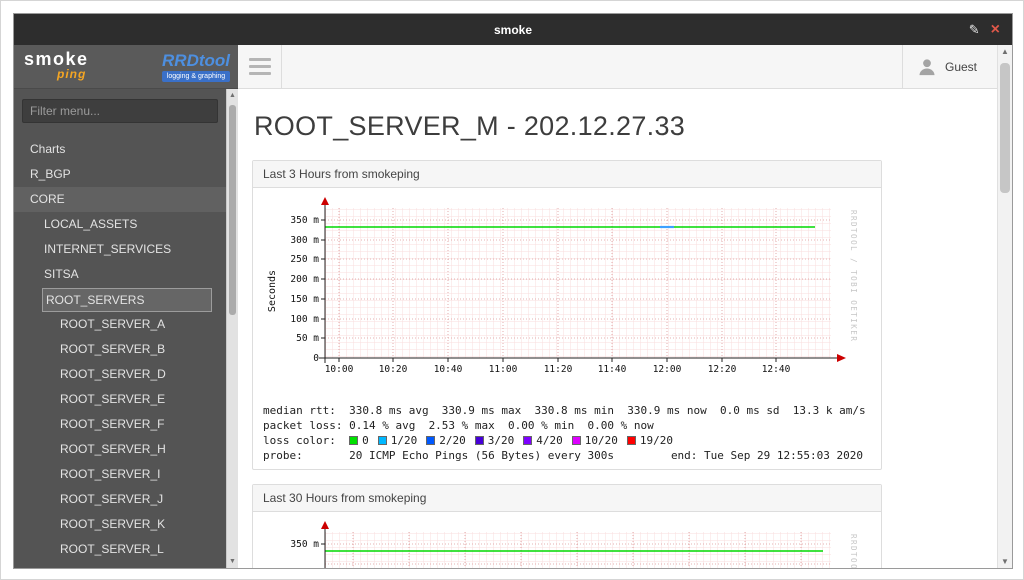  I want to click on svg-text: 200 m, so click(304, 279).